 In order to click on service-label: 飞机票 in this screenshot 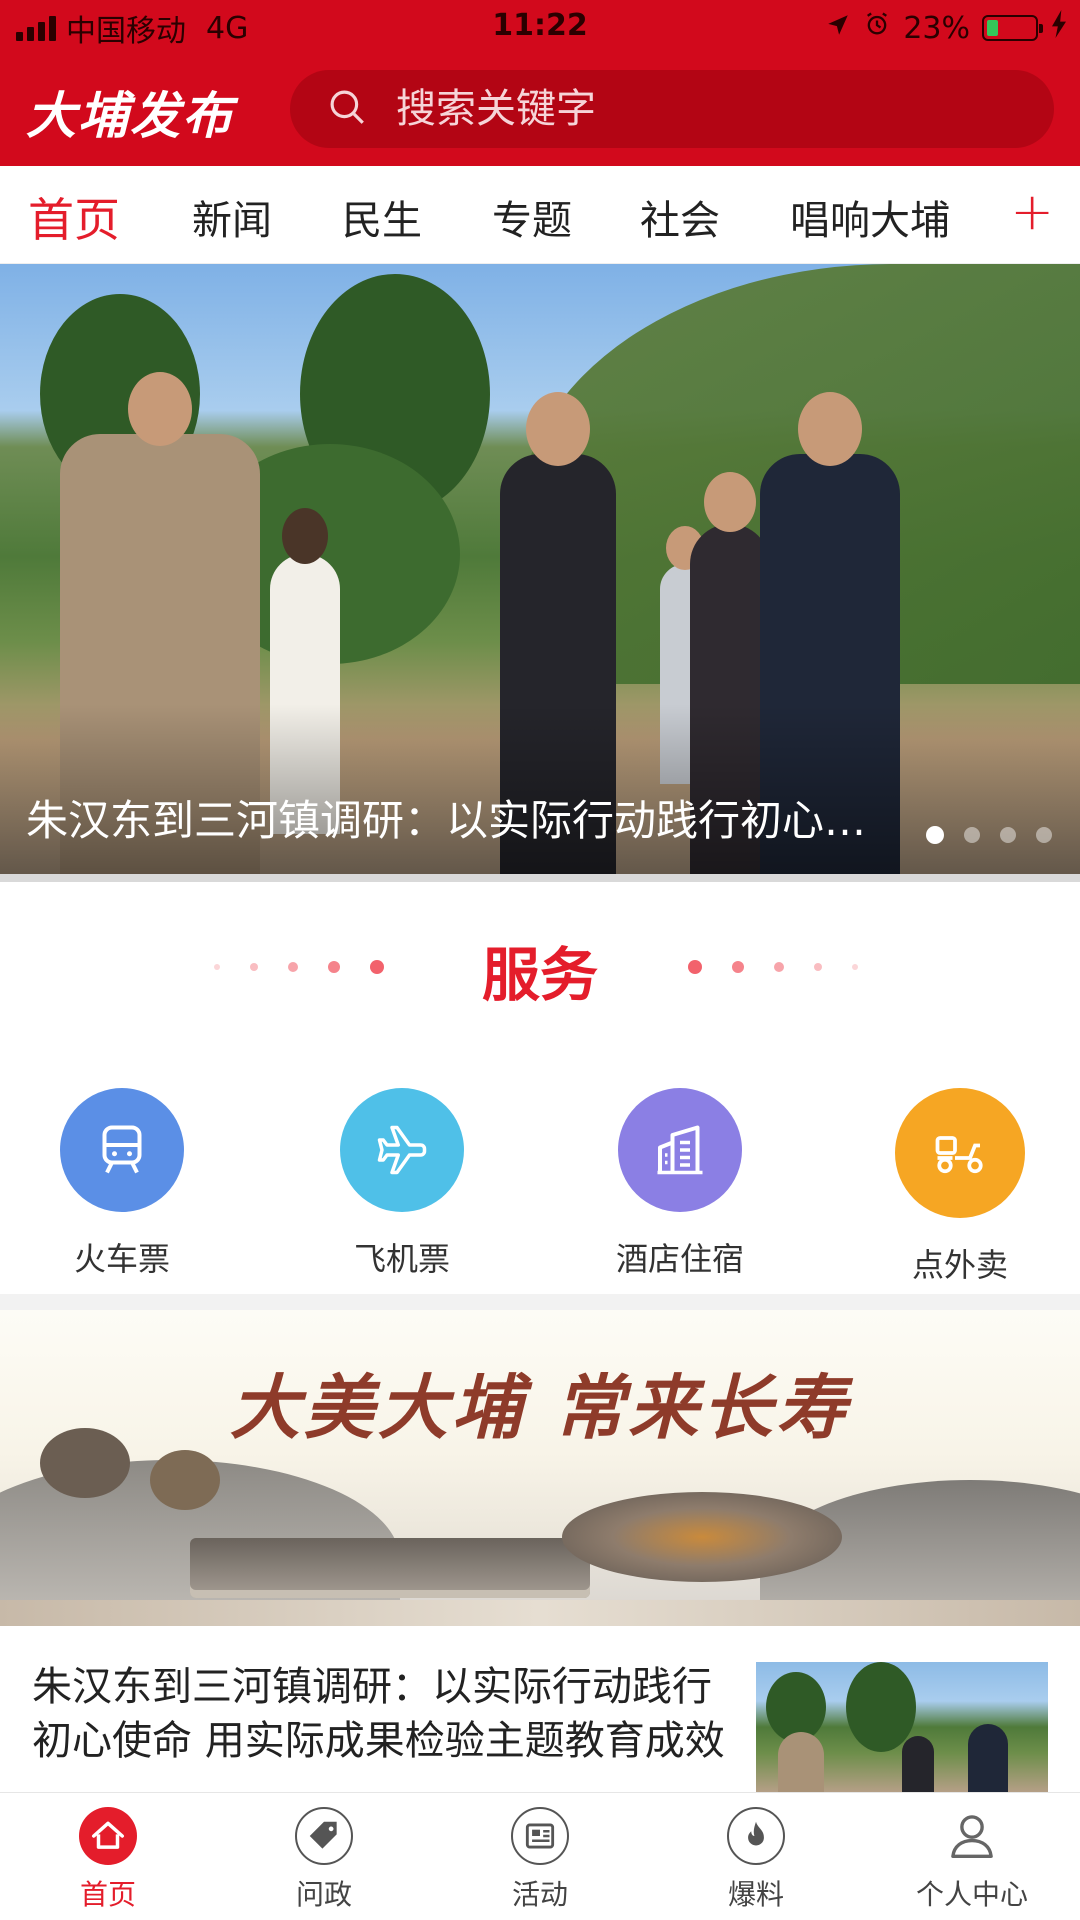, I will do `click(401, 1259)`.